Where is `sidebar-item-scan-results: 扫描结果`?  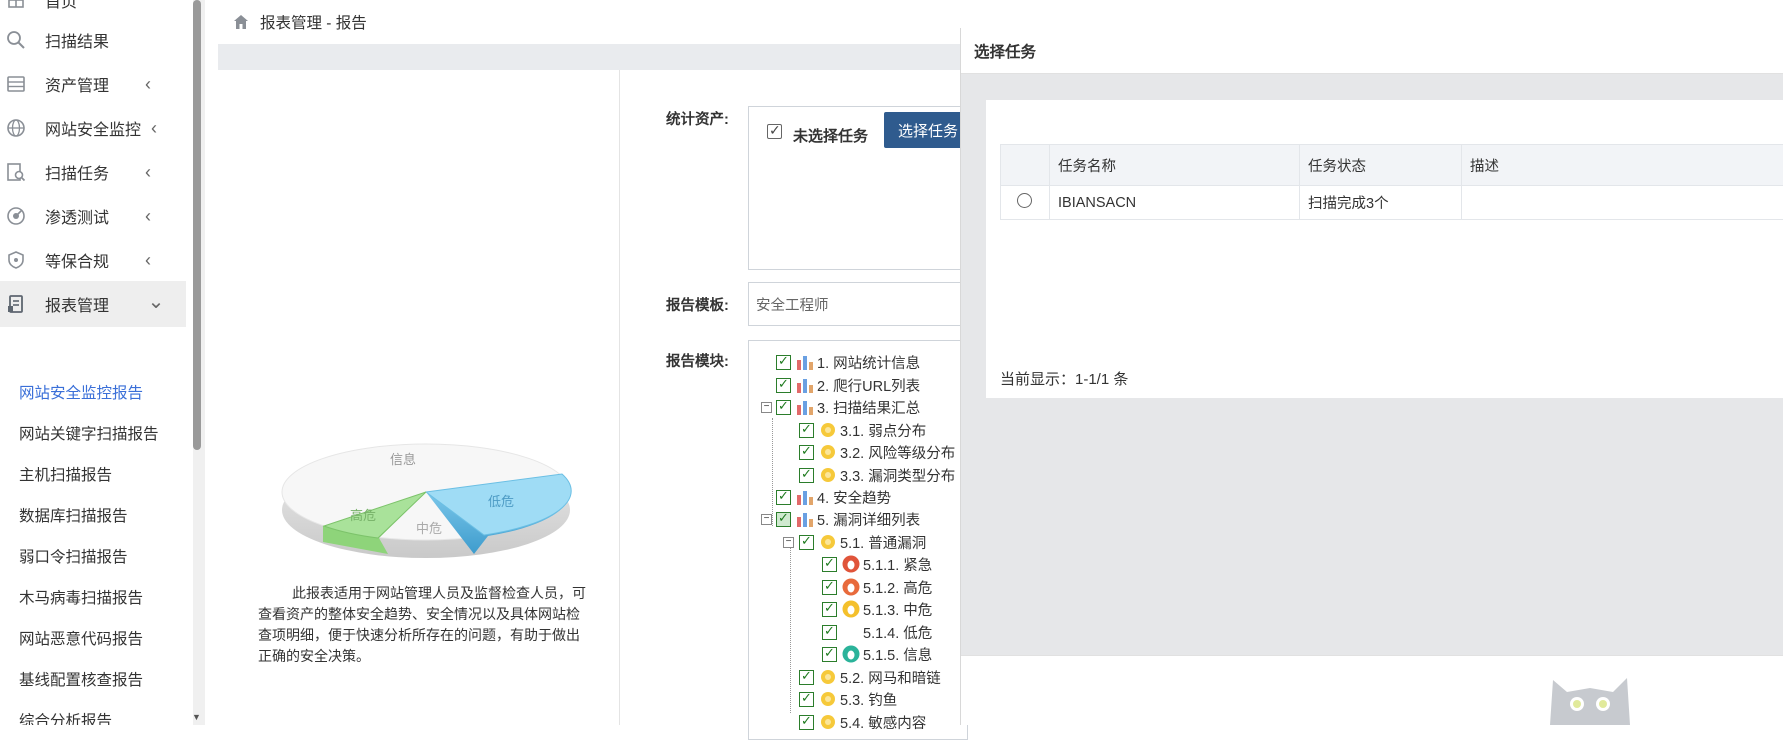
sidebar-item-scan-results: 扫描结果 is located at coordinates (93, 40).